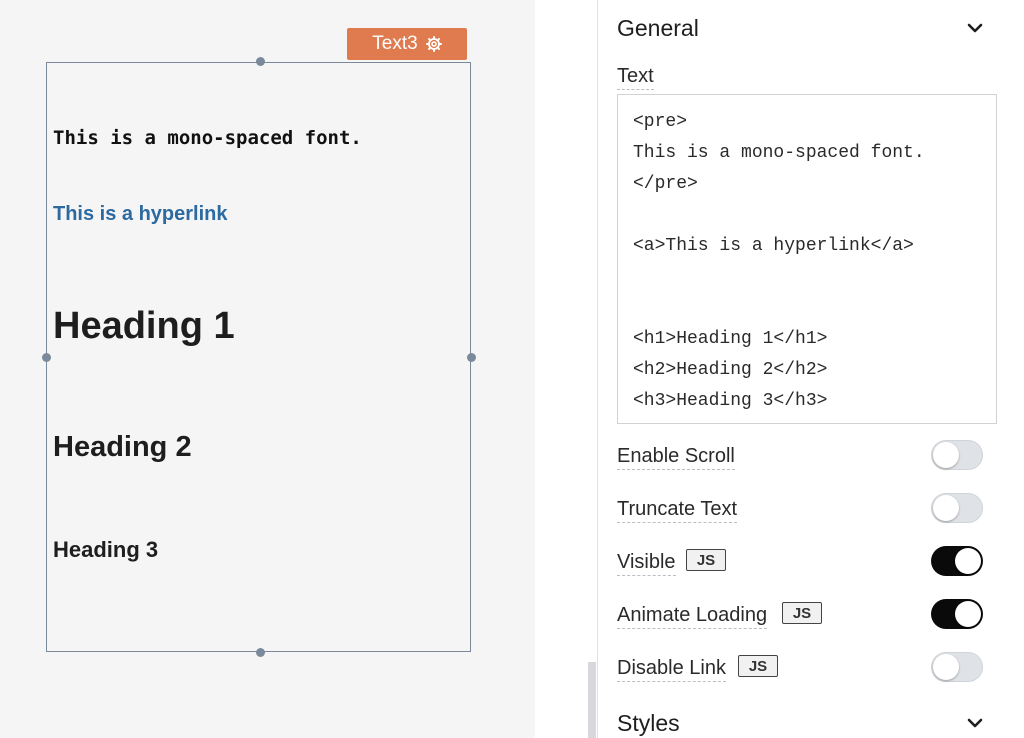 The height and width of the screenshot is (738, 1024). I want to click on mono-text: This is a mono-spaced font., so click(207, 138).